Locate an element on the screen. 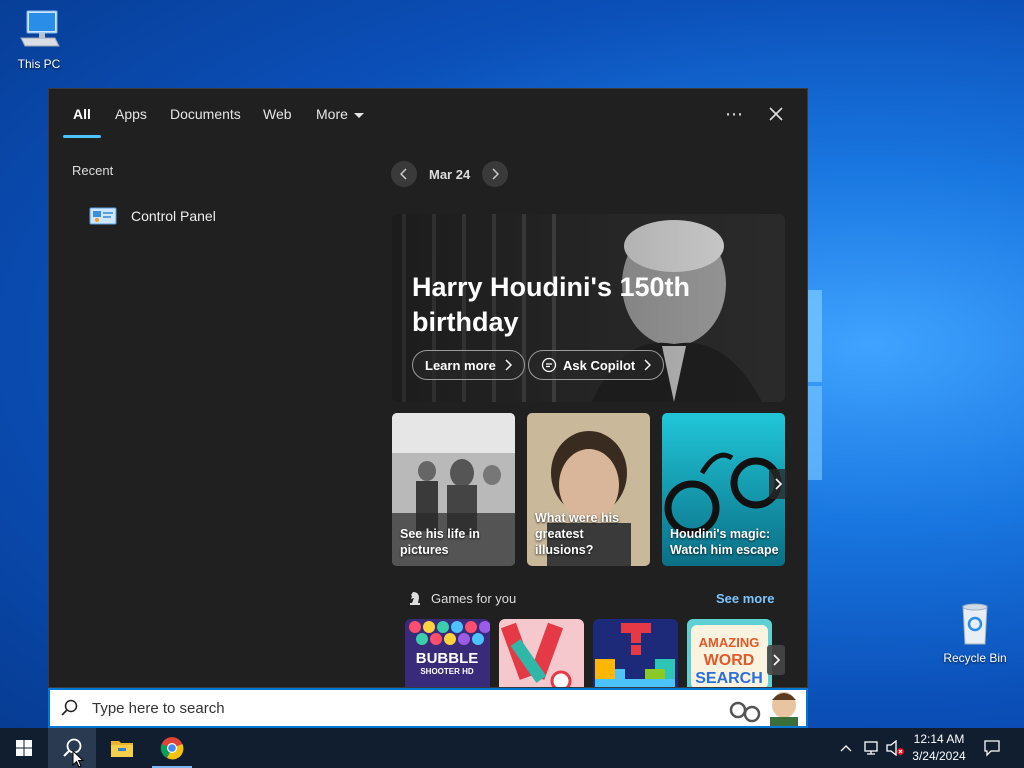  mouse-cursor-icon is located at coordinates (78, 759).